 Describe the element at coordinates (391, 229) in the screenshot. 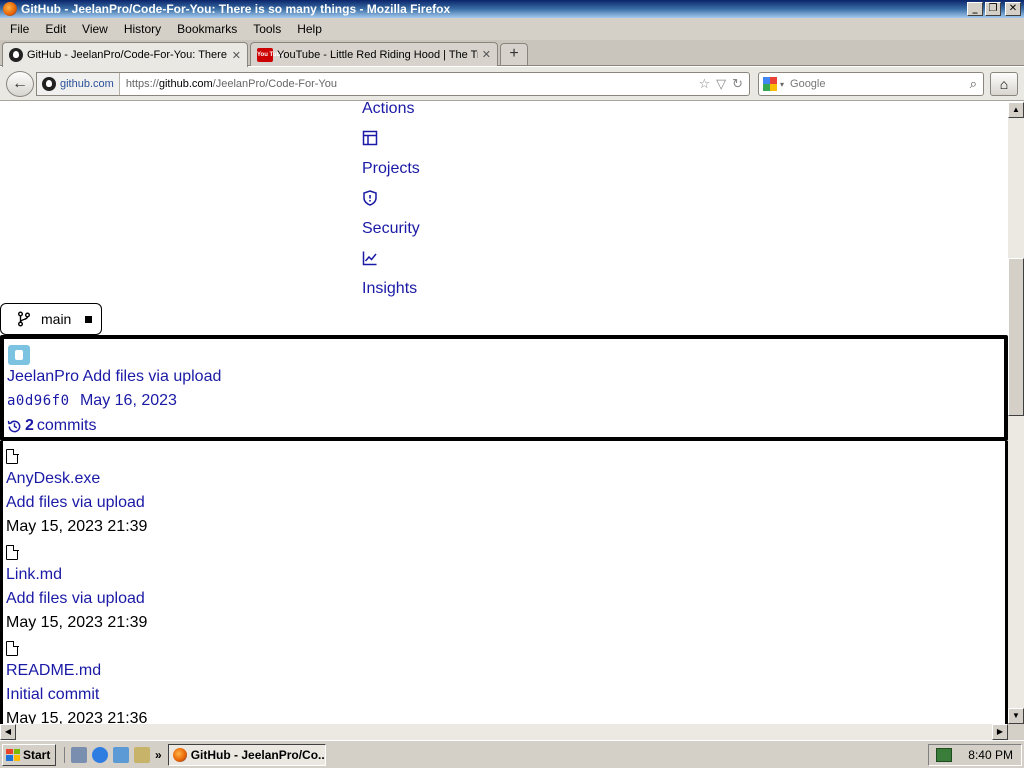

I see `repo-nav-security: Security` at that location.